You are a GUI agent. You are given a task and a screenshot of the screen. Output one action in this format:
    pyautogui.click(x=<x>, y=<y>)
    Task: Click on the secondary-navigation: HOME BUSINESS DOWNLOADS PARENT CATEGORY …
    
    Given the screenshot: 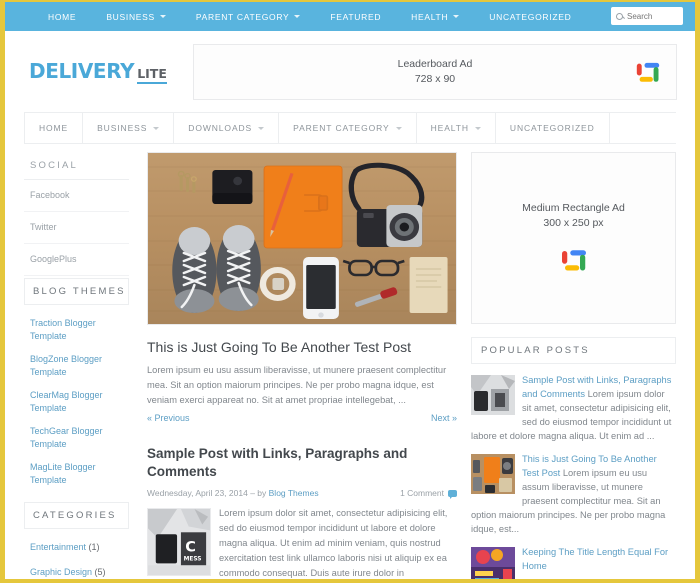 What is the action you would take?
    pyautogui.click(x=350, y=128)
    